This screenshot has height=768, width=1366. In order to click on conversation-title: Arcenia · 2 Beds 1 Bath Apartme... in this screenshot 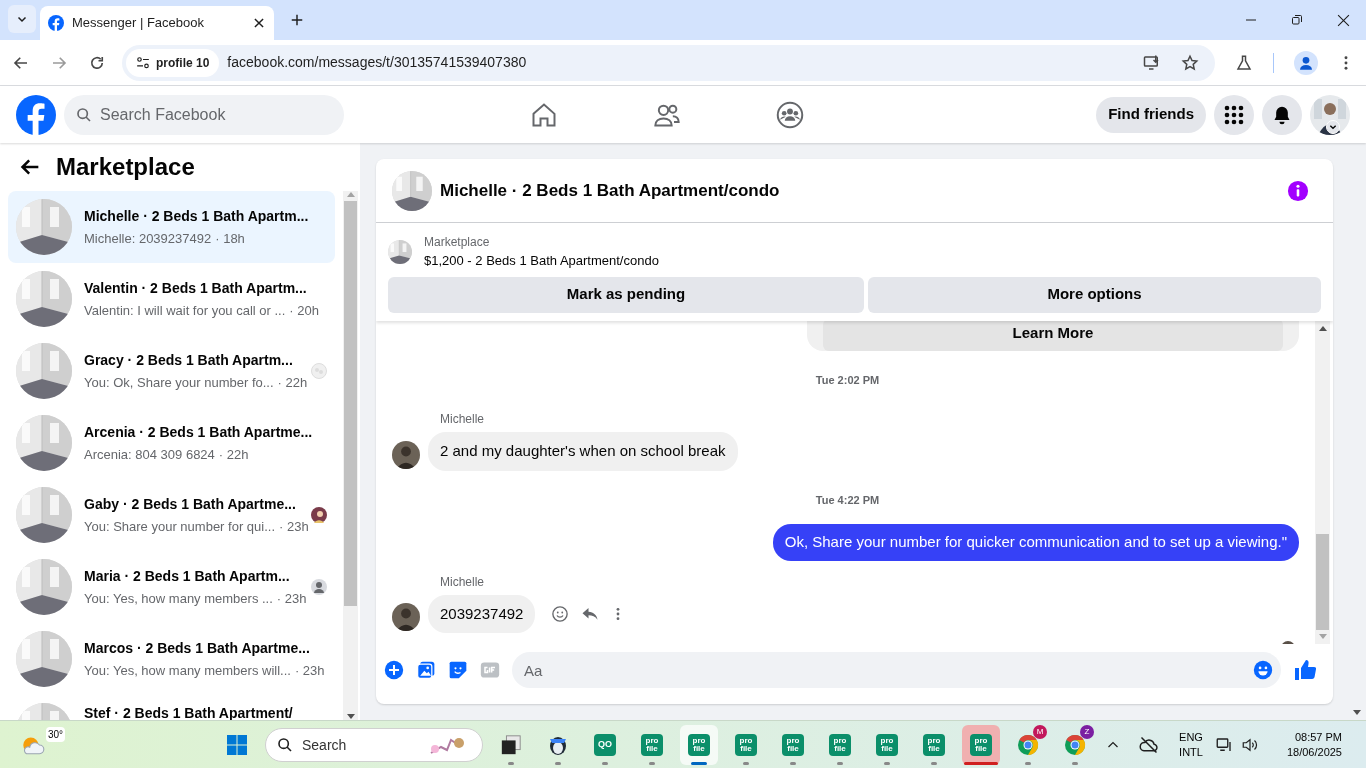, I will do `click(199, 432)`.